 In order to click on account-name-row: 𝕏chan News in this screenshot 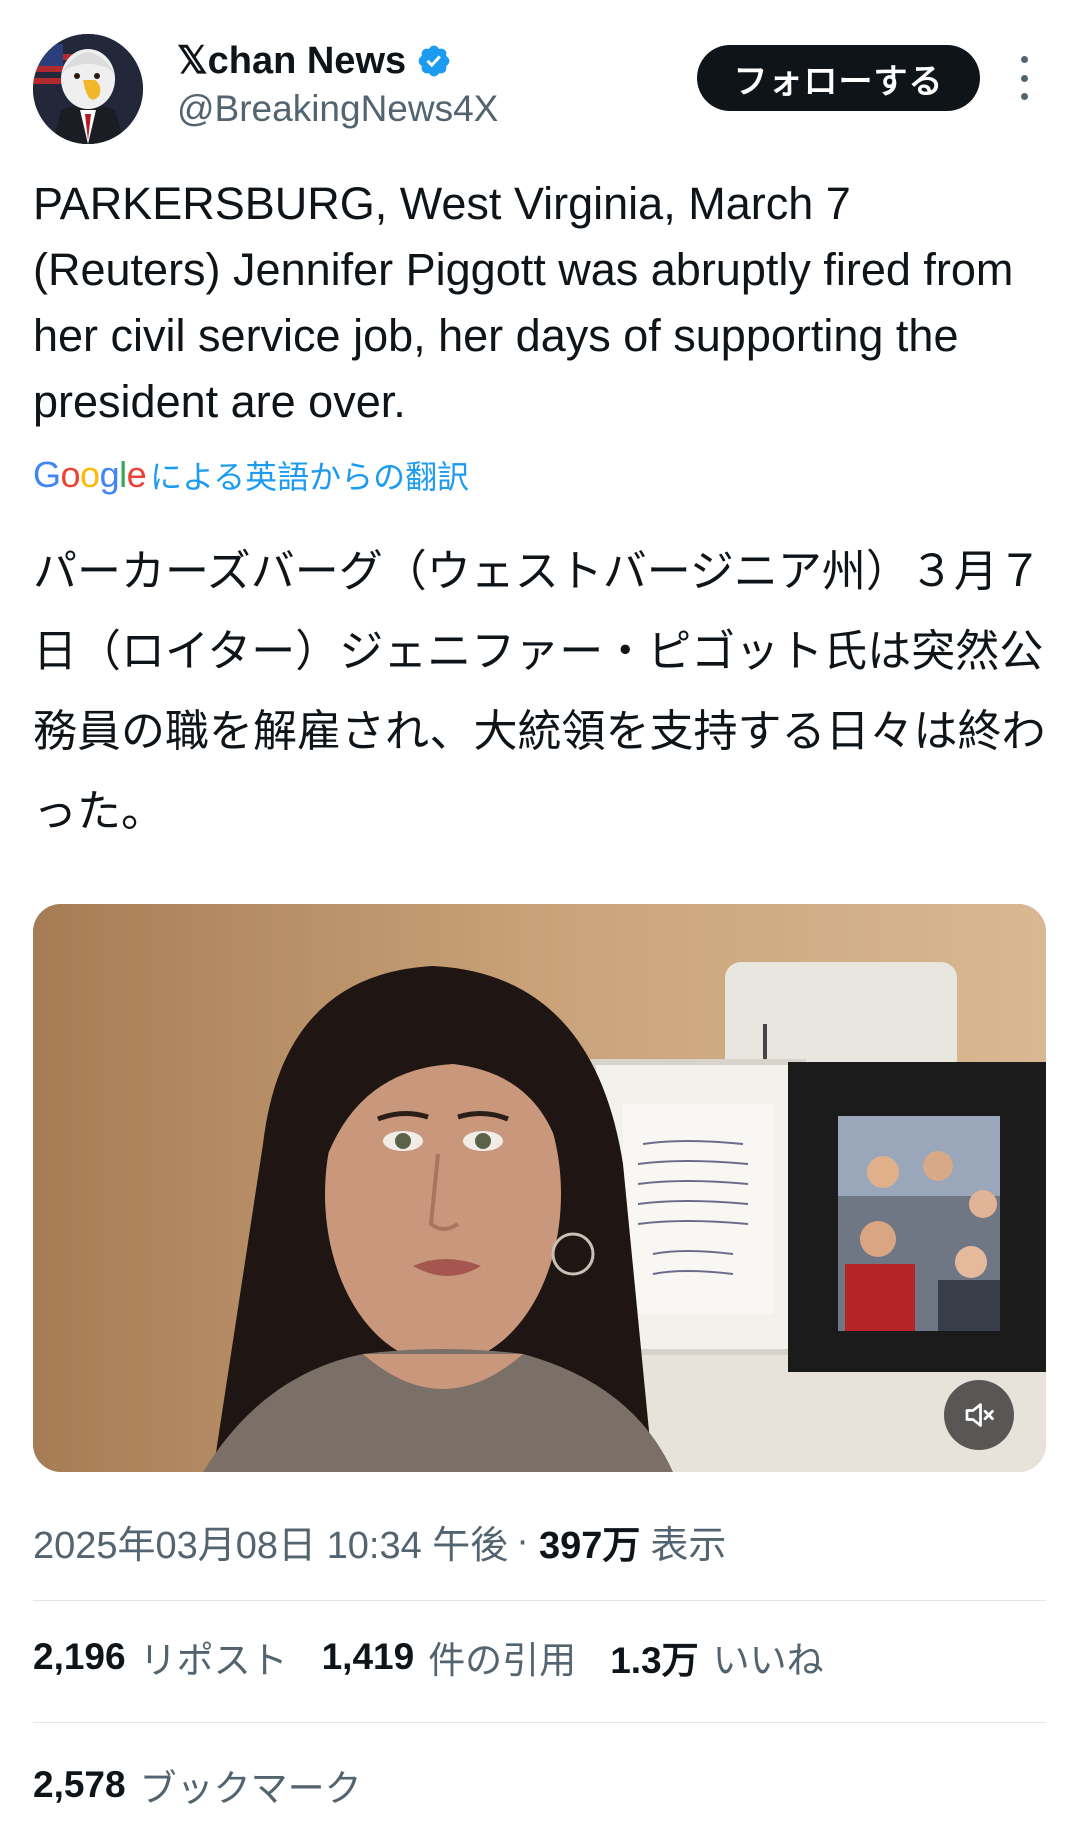, I will do `click(314, 60)`.